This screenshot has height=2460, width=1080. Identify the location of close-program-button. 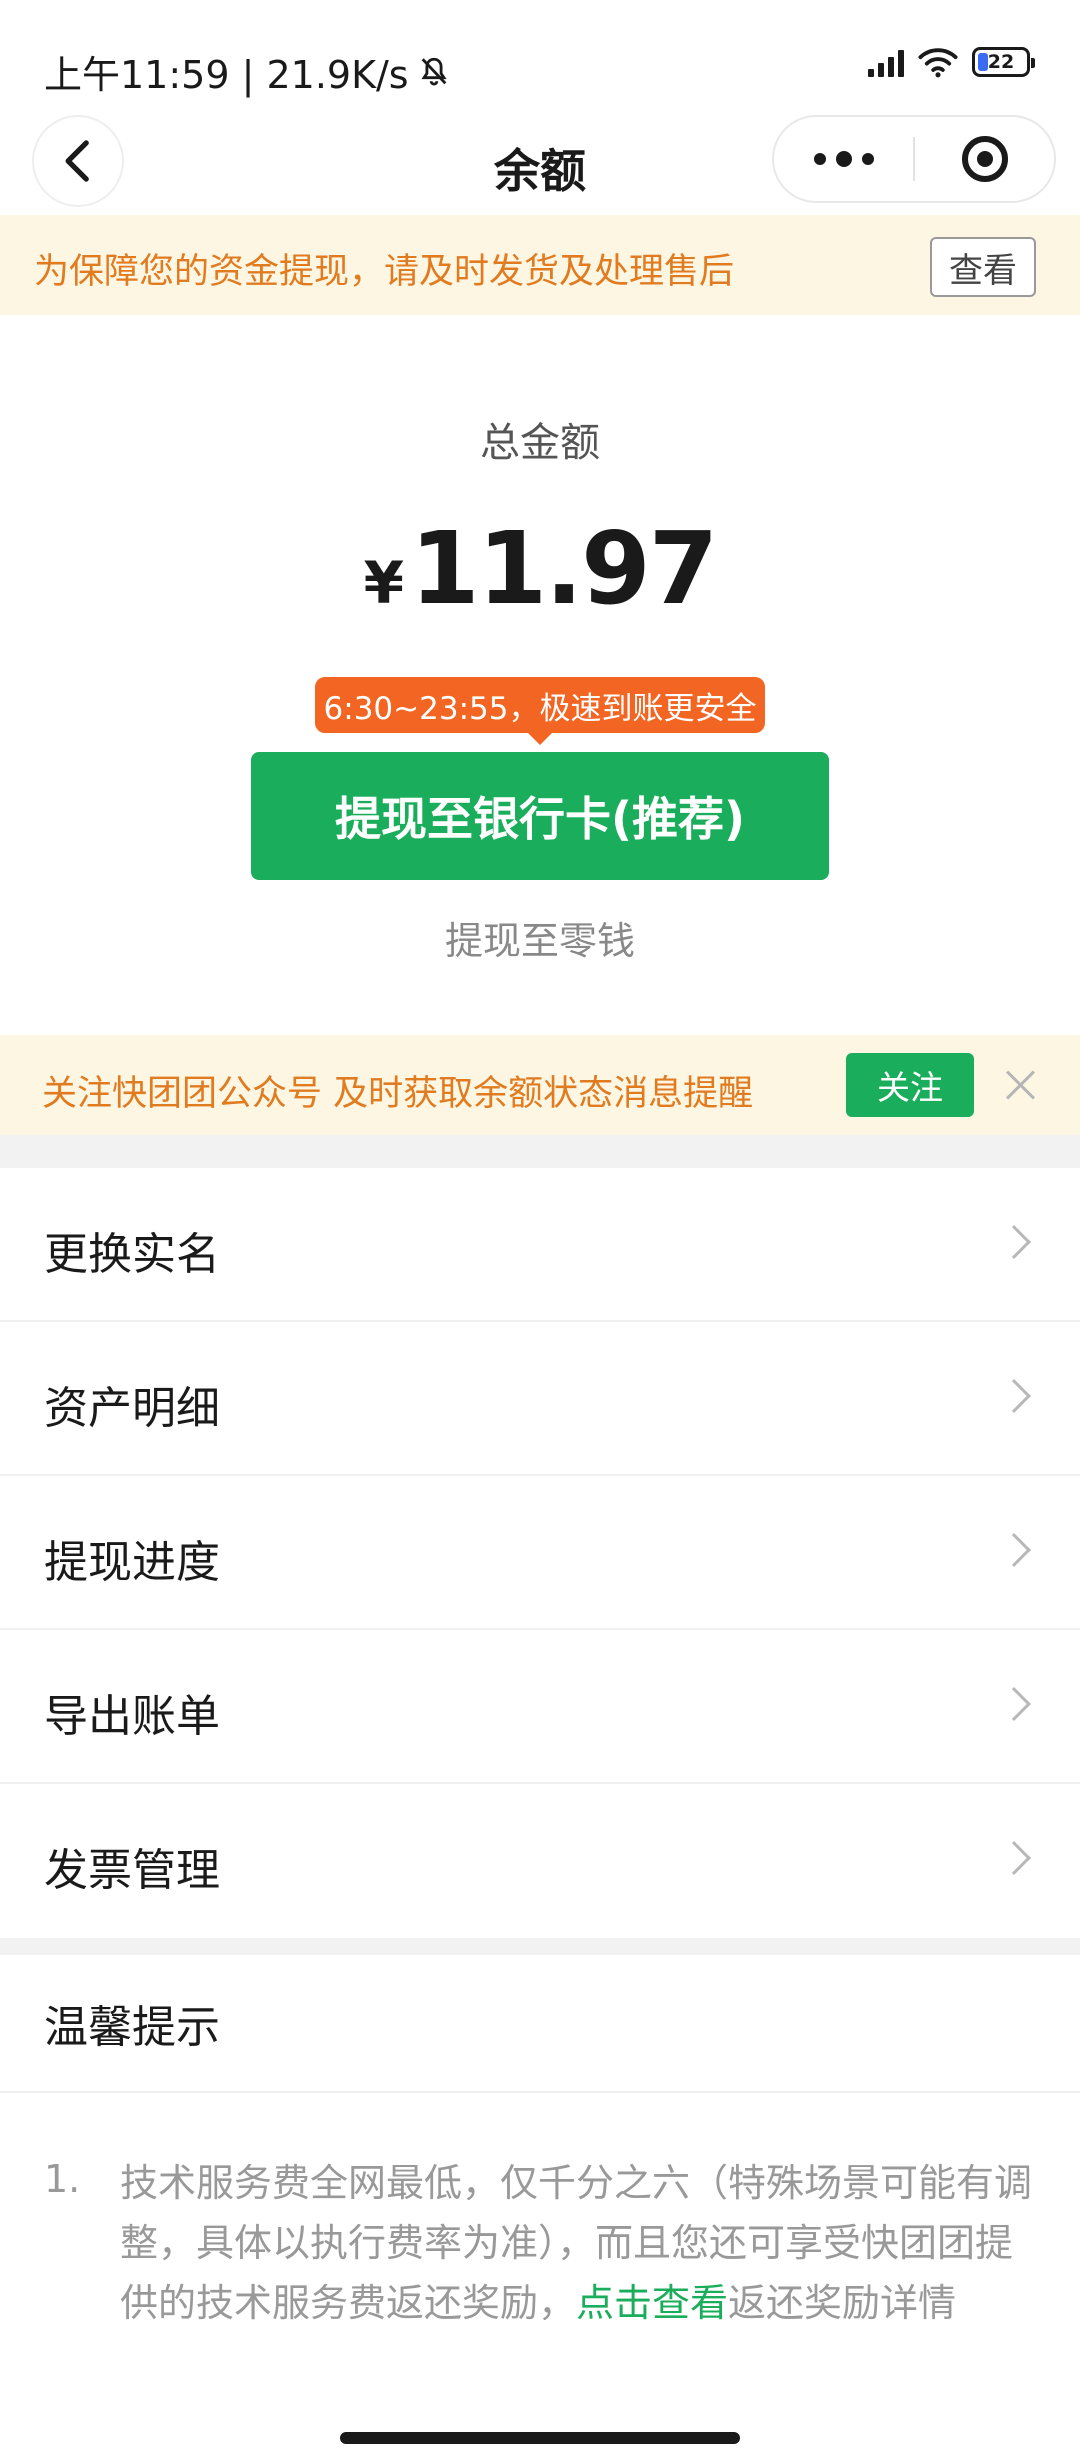
(984, 159).